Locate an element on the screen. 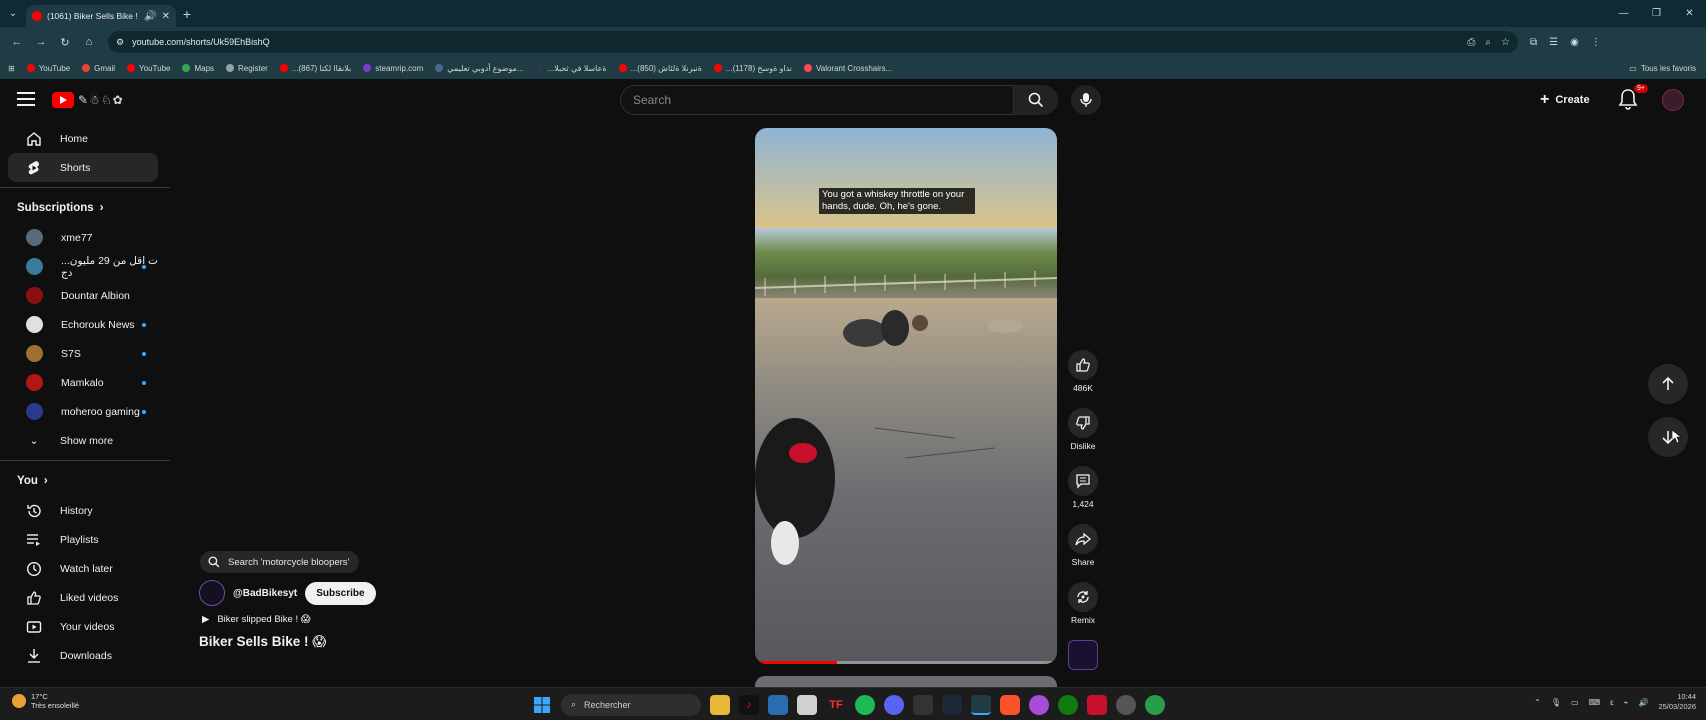 The image size is (1706, 720). tab-groups-icon: ☰ is located at coordinates (1553, 42).